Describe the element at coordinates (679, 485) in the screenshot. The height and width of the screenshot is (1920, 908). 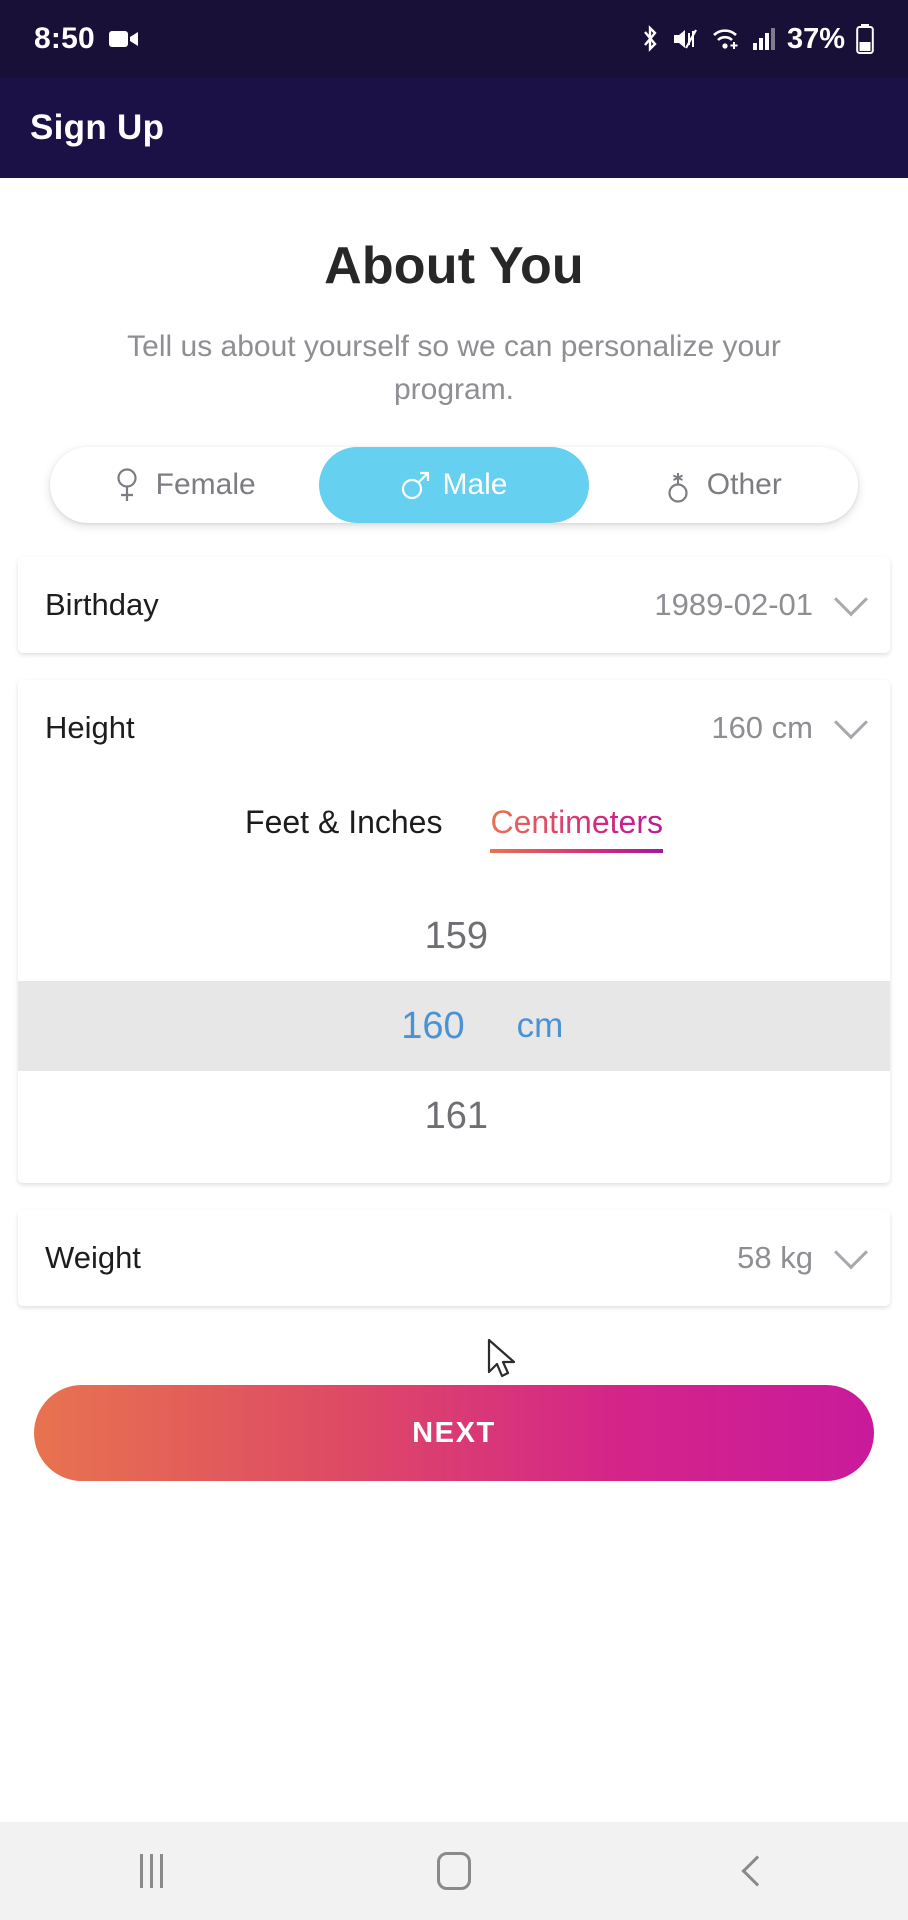
I see `other-gender-icon` at that location.